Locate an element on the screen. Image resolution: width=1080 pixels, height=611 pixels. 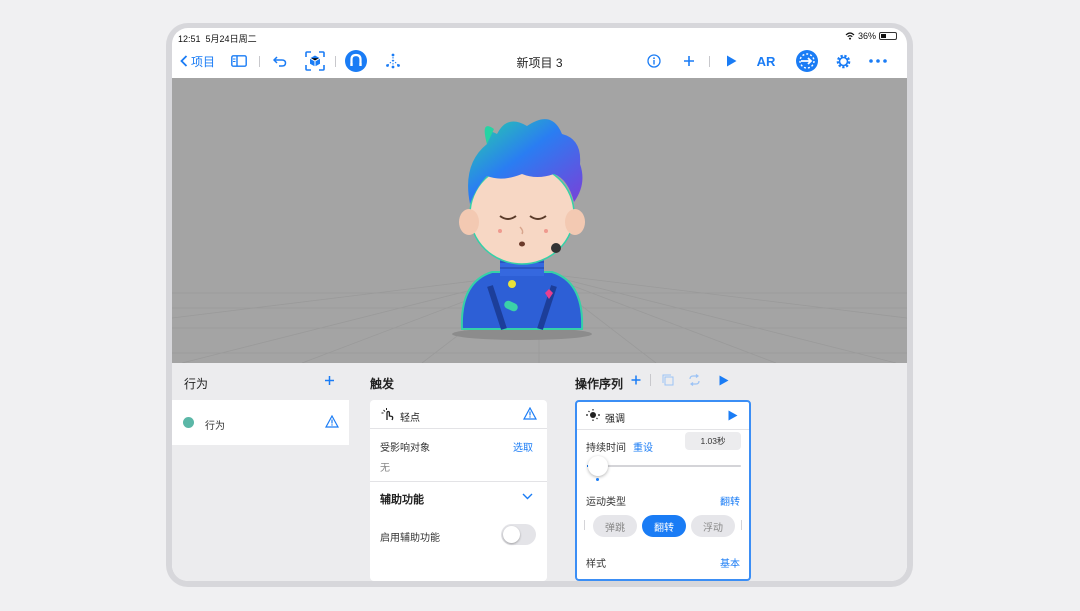
play-button is located at coordinates (731, 61).